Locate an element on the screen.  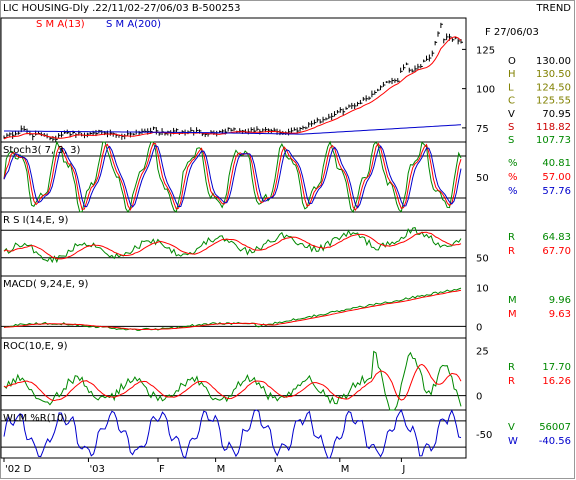
value-label-stochastic-2: % is located at coordinates (513, 191).